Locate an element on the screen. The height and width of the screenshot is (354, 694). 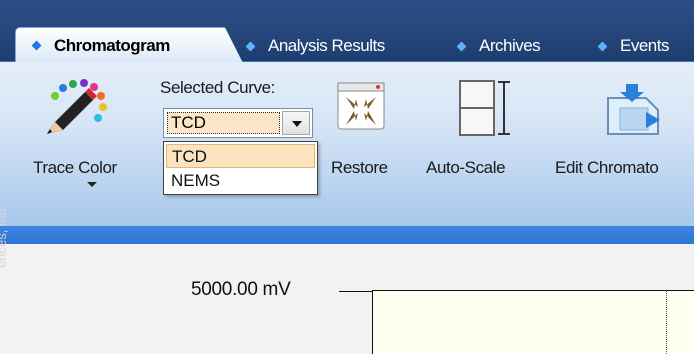
auto-scale-icon is located at coordinates (485, 108).